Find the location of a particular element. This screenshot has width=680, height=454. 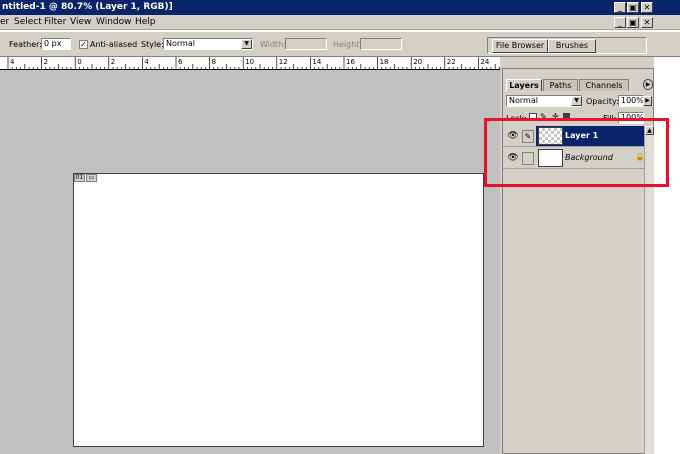

menu-layer: er is located at coordinates (4, 22).